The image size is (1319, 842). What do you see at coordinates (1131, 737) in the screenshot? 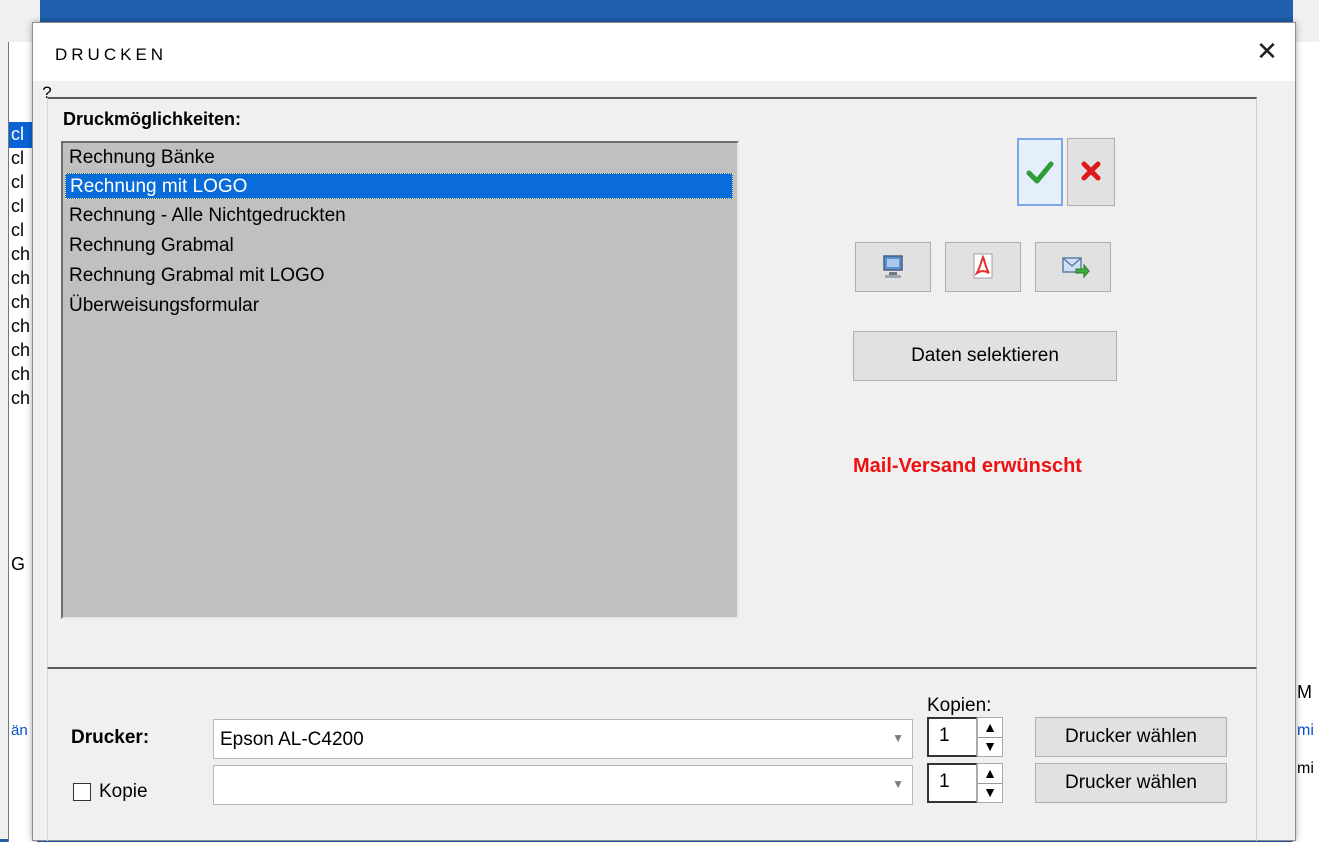
I see `choose-printer-button: Drucker wählen` at bounding box center [1131, 737].